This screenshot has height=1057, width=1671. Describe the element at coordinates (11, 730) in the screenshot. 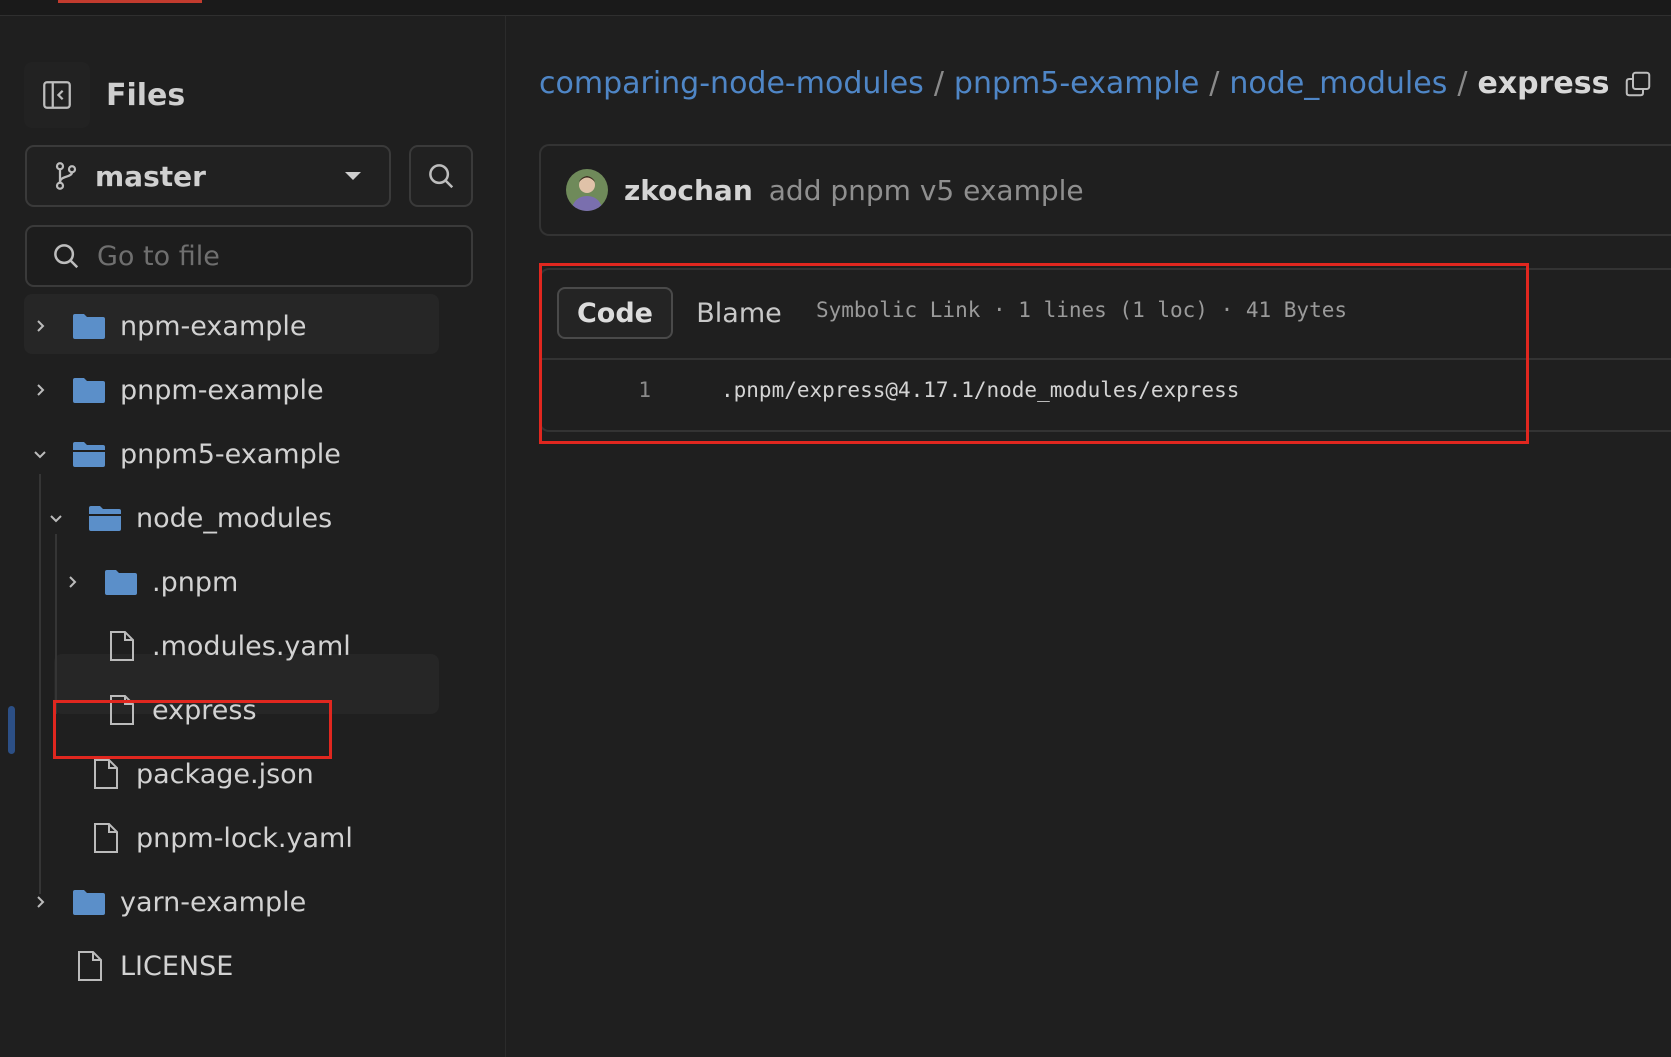

I see `active-item-indicator` at that location.